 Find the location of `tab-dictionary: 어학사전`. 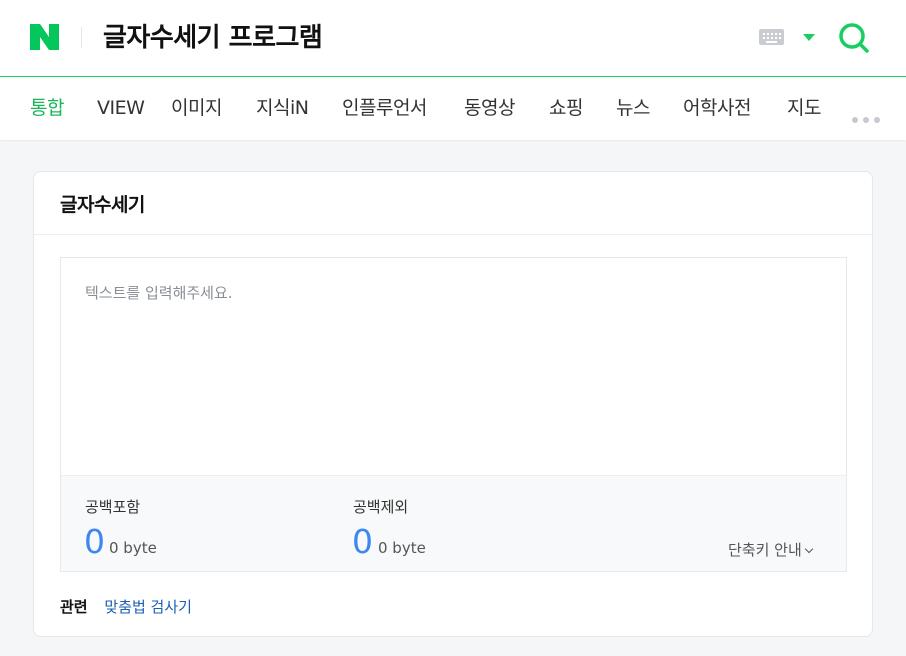

tab-dictionary: 어학사전 is located at coordinates (717, 108).